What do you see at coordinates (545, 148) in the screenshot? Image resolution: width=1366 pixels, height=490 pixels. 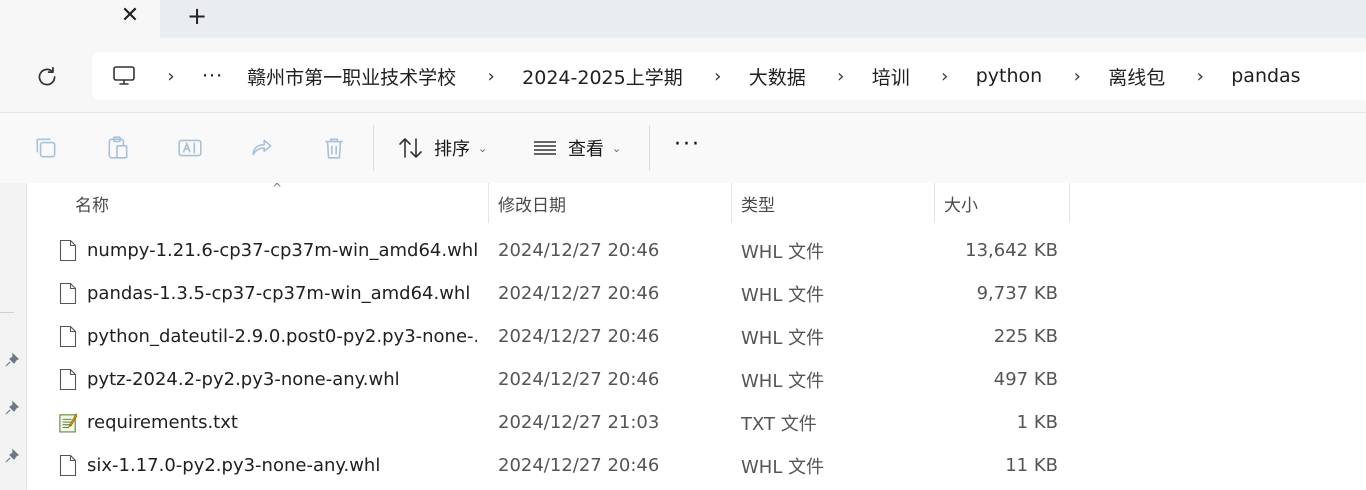 I see `view-icon` at bounding box center [545, 148].